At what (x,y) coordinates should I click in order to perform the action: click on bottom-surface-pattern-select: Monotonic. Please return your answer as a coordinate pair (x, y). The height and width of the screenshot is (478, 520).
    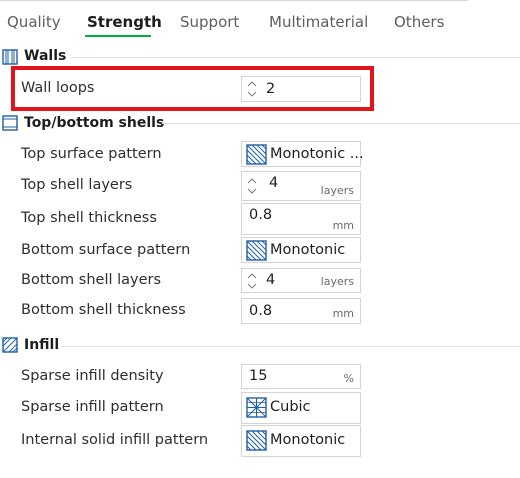
    Looking at the image, I should click on (301, 250).